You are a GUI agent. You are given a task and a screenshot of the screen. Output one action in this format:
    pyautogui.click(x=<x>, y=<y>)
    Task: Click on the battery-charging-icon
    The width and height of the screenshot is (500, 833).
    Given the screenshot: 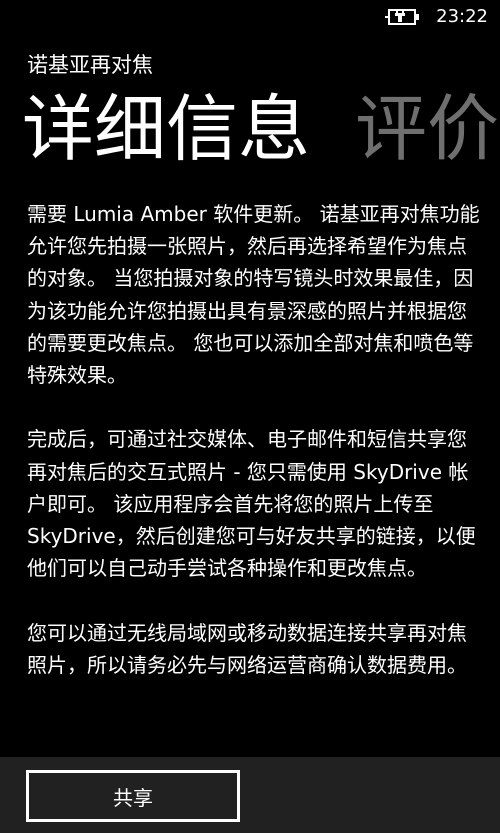 What is the action you would take?
    pyautogui.click(x=403, y=17)
    